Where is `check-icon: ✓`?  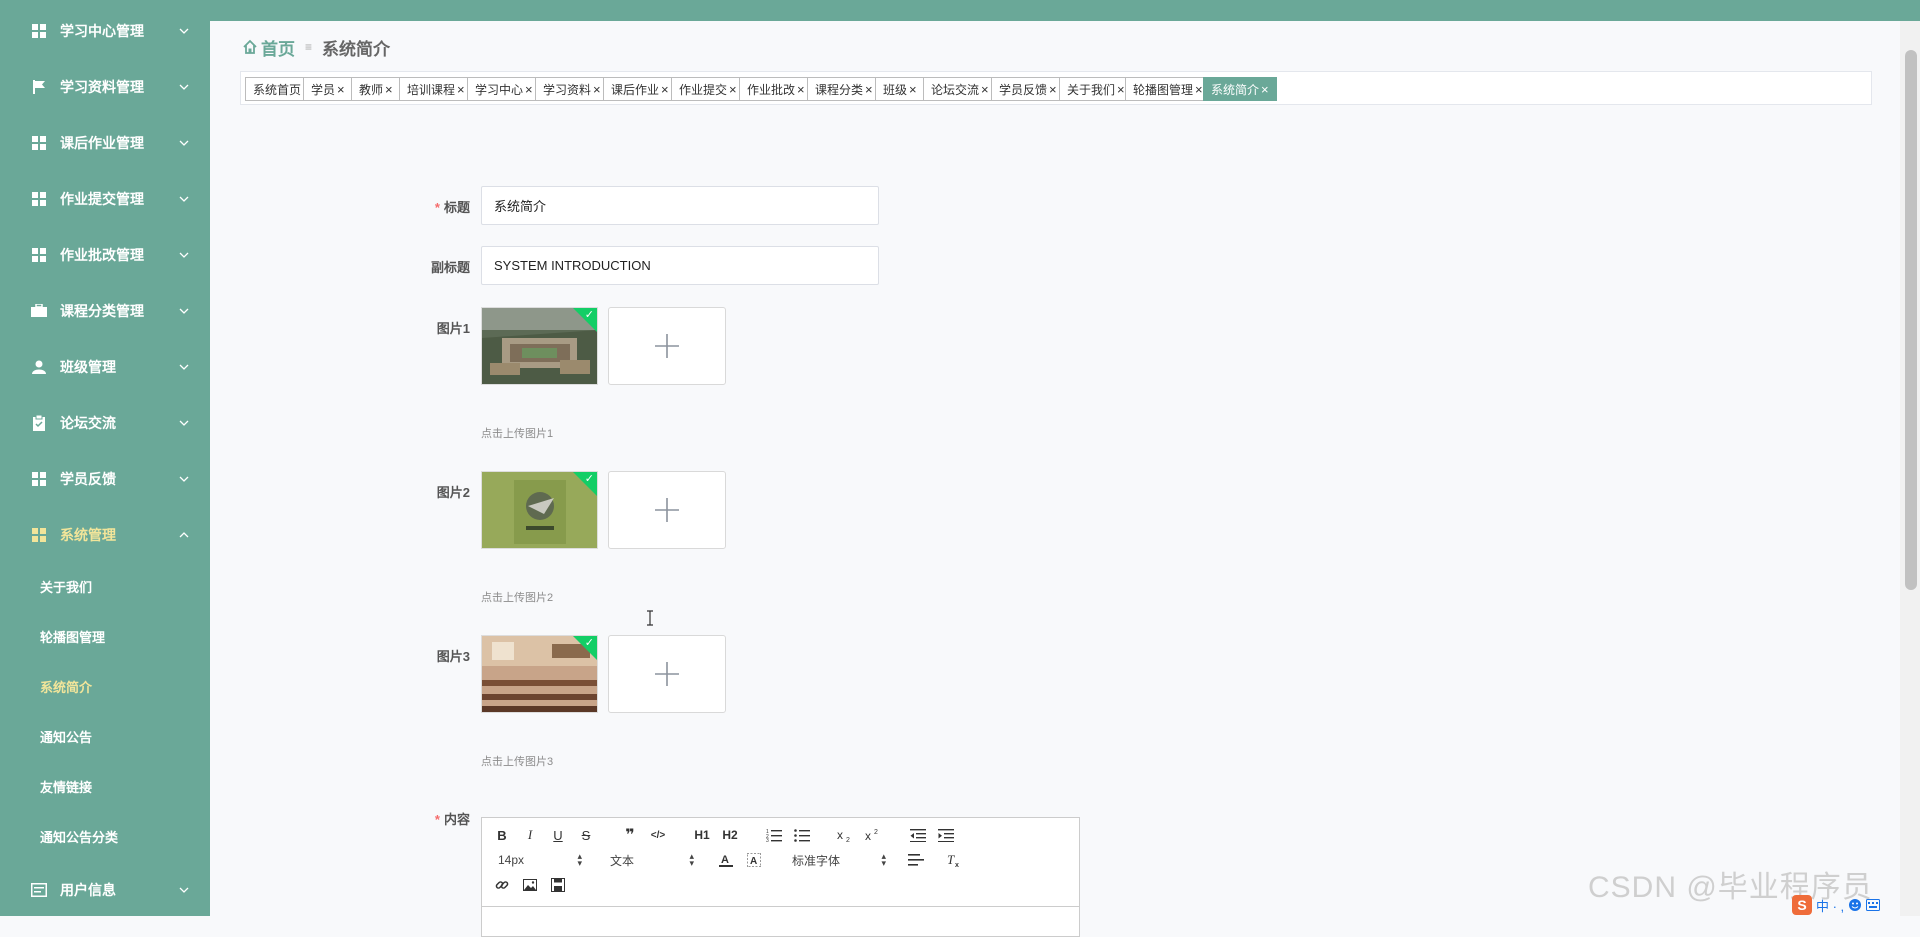 check-icon: ✓ is located at coordinates (589, 315).